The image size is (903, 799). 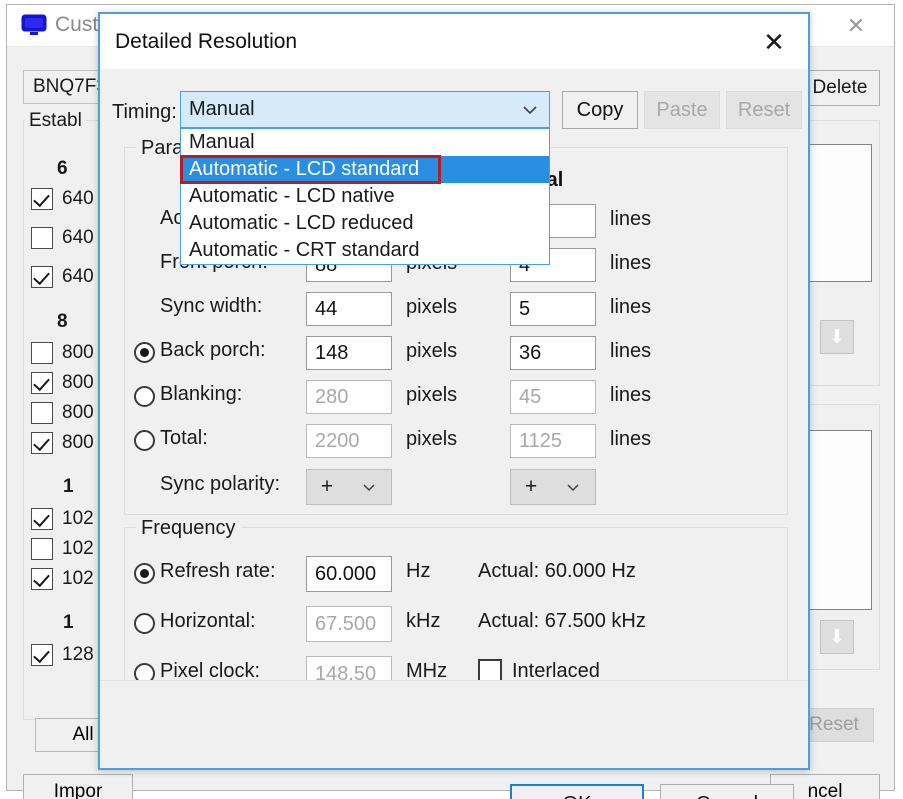 I want to click on total-vertical-unit: lines, so click(x=631, y=439).